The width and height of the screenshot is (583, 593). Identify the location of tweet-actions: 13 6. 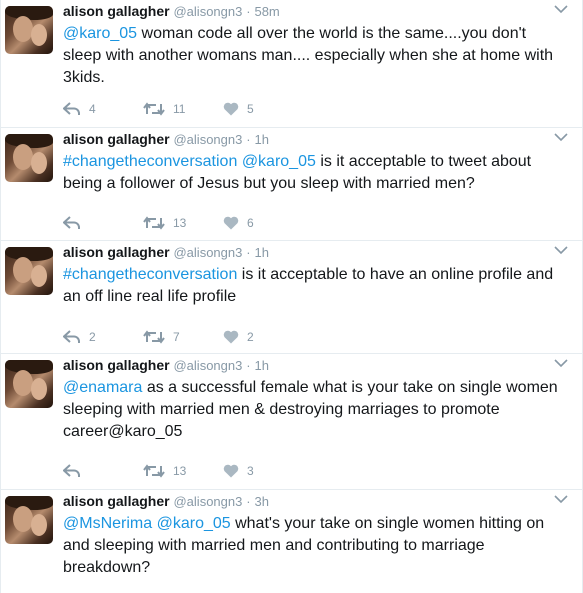
(213, 223).